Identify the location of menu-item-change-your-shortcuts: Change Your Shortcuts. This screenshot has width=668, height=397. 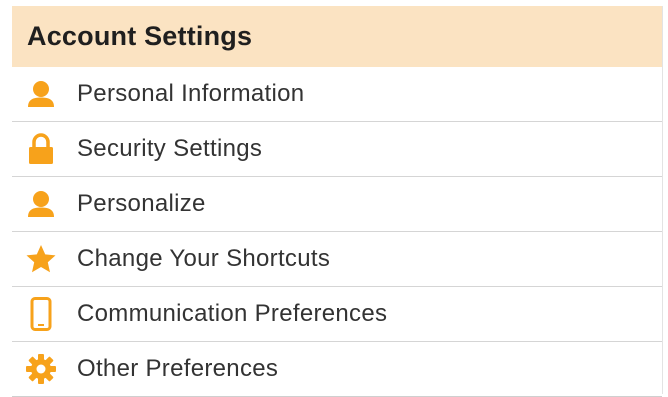
(337, 259).